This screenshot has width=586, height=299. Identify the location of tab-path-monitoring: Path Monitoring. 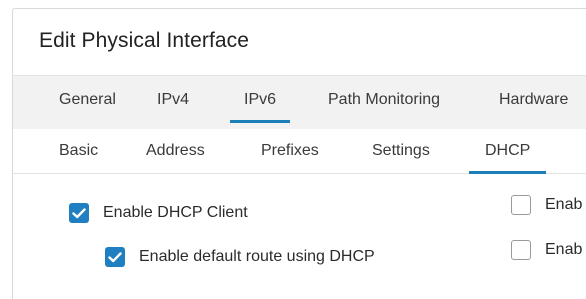
(384, 102).